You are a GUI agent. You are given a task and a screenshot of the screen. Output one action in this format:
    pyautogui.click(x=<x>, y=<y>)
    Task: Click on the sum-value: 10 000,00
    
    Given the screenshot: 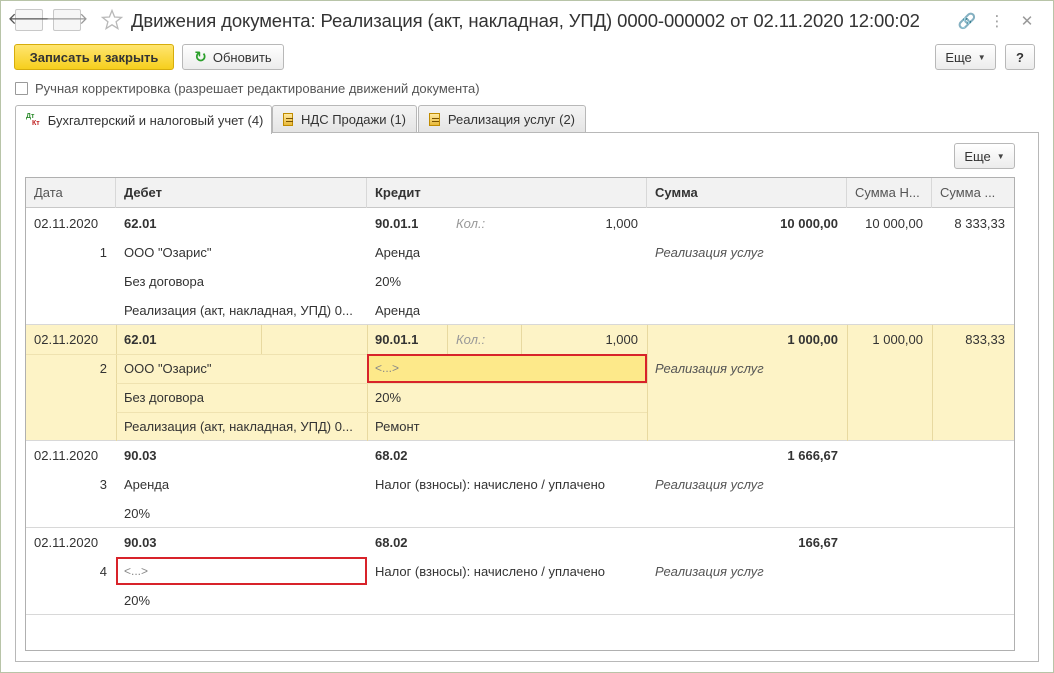 What is the action you would take?
    pyautogui.click(x=809, y=223)
    